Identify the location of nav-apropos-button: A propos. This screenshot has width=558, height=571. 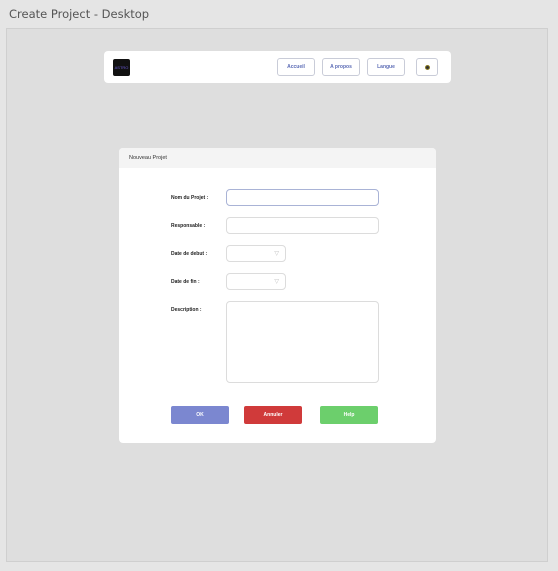
(341, 67).